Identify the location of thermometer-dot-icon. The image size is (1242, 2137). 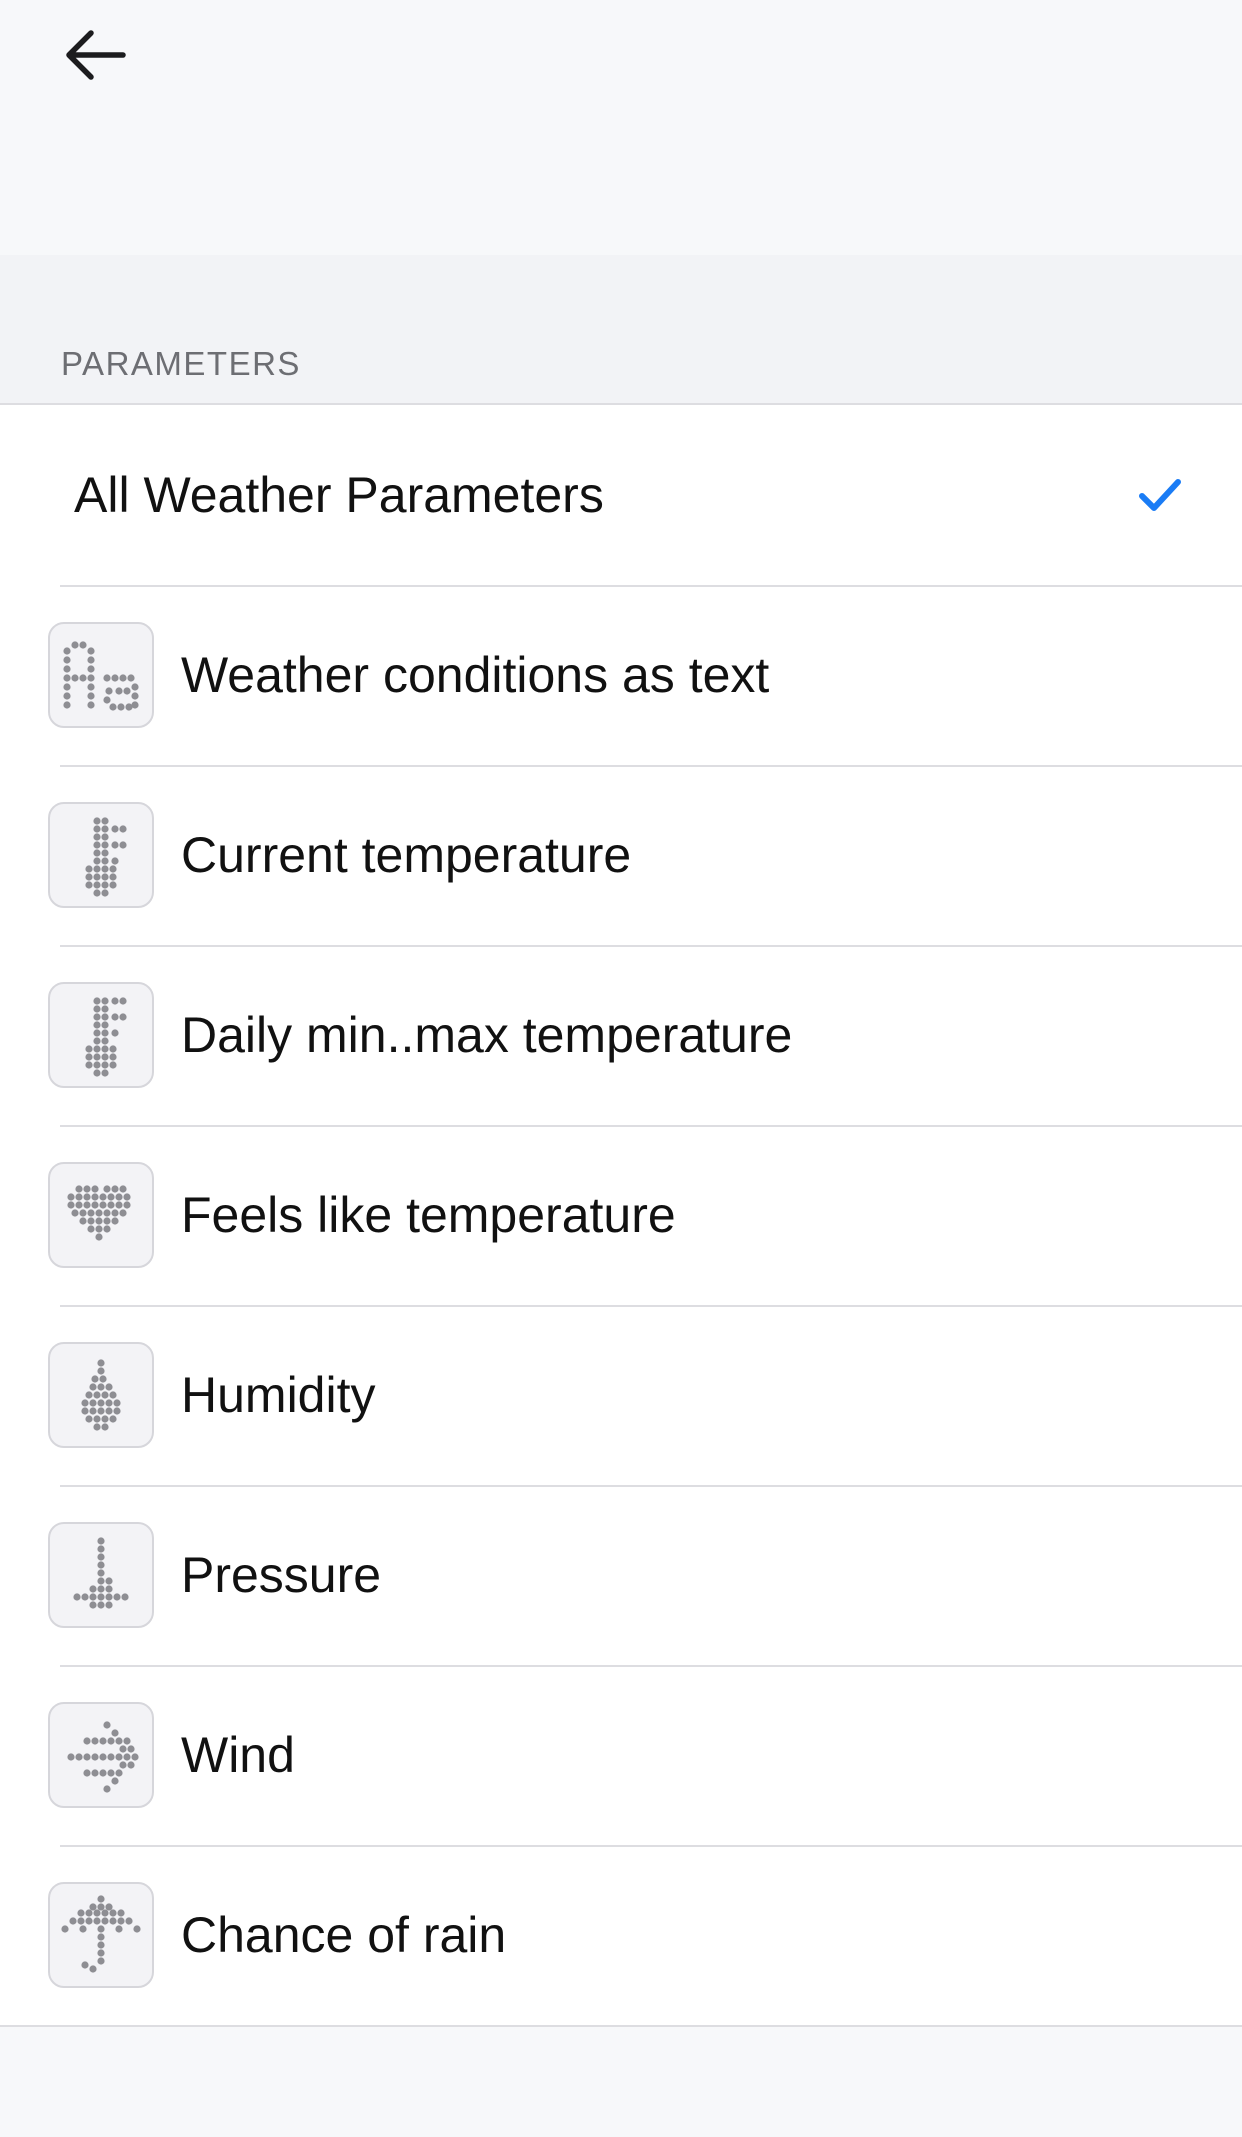
(101, 855).